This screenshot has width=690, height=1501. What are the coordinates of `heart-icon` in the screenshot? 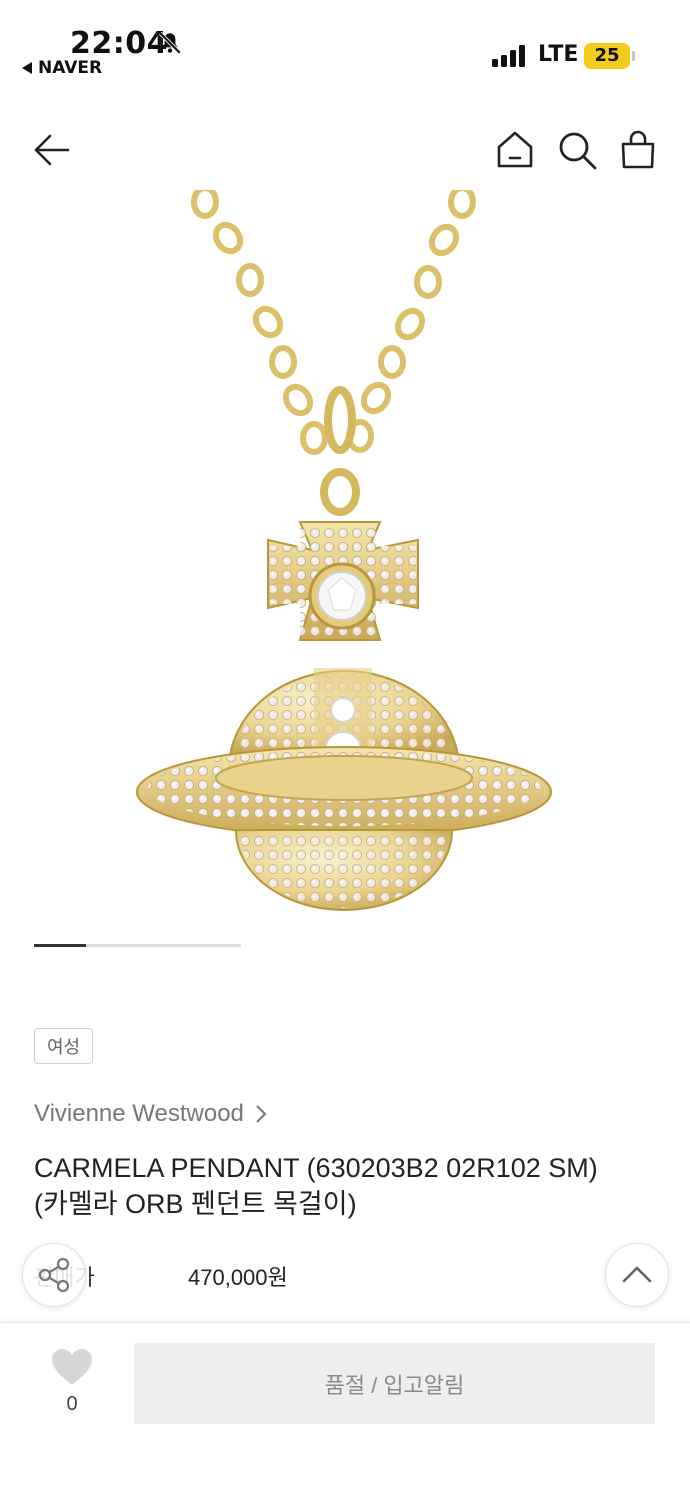 It's located at (72, 1367).